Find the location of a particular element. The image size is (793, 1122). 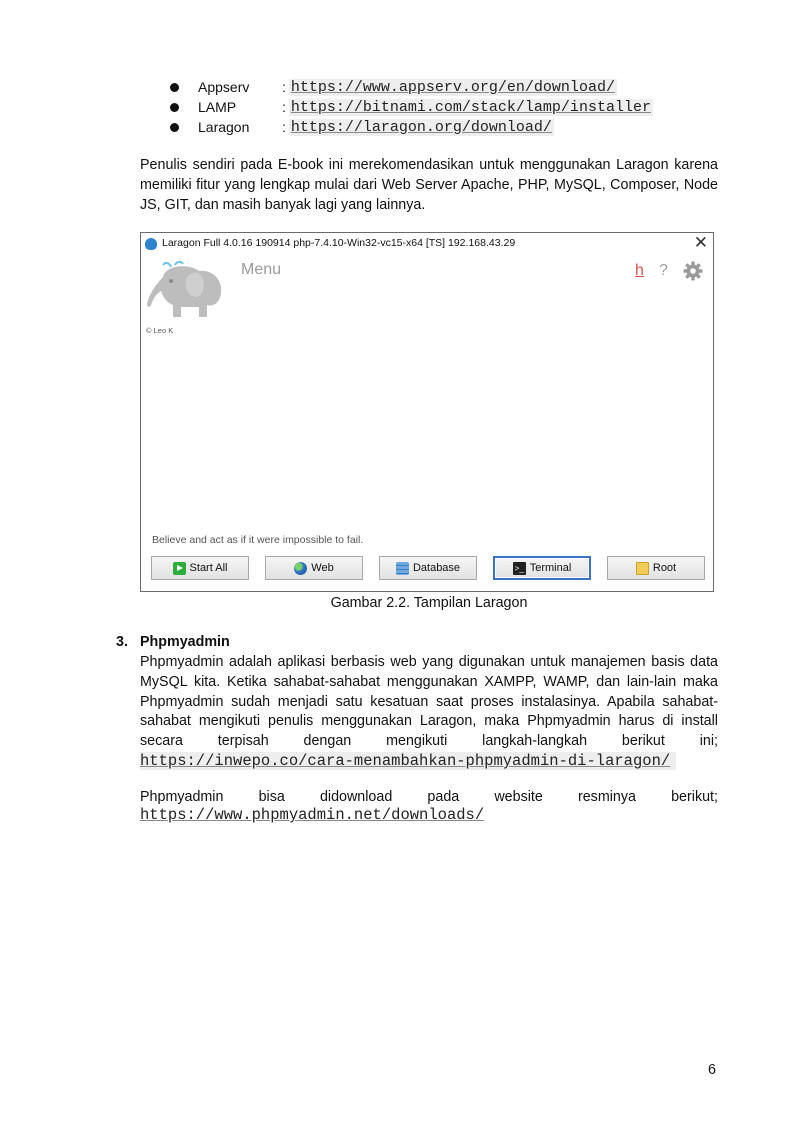

terminal-icon: >_ is located at coordinates (519, 568).